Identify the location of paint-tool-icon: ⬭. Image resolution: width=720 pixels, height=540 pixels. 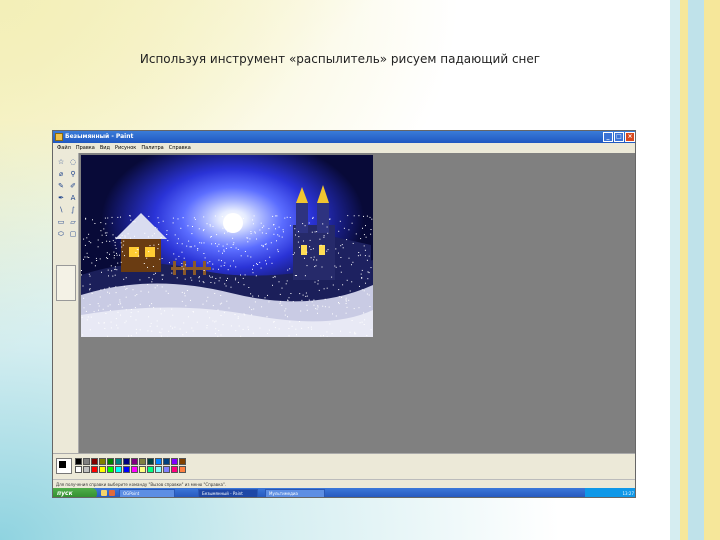
(61, 234).